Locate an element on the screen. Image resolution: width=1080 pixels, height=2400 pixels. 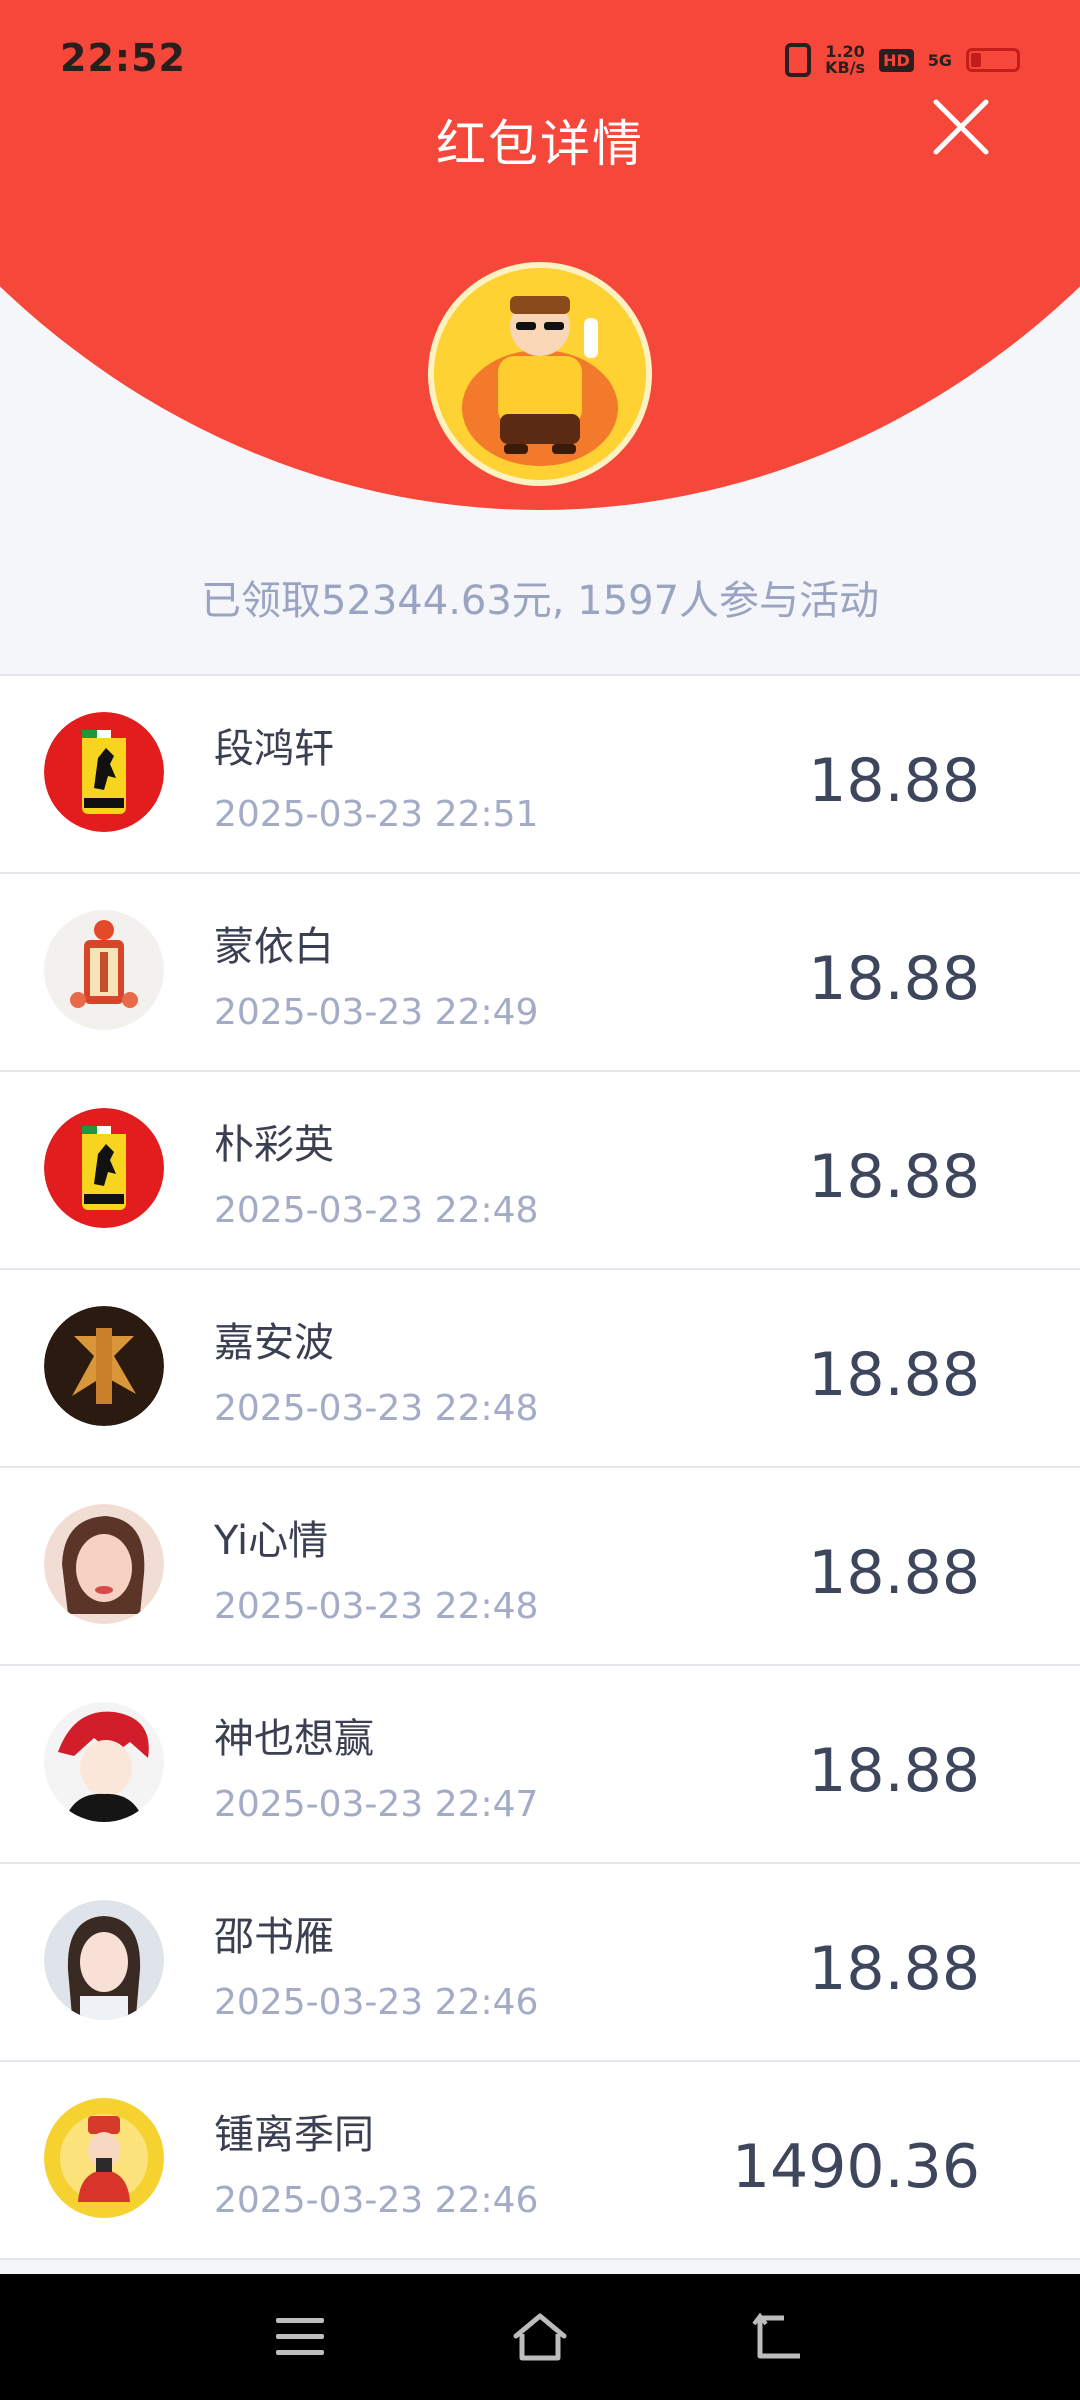
user-name: 蒙依白 is located at coordinates (274, 947).